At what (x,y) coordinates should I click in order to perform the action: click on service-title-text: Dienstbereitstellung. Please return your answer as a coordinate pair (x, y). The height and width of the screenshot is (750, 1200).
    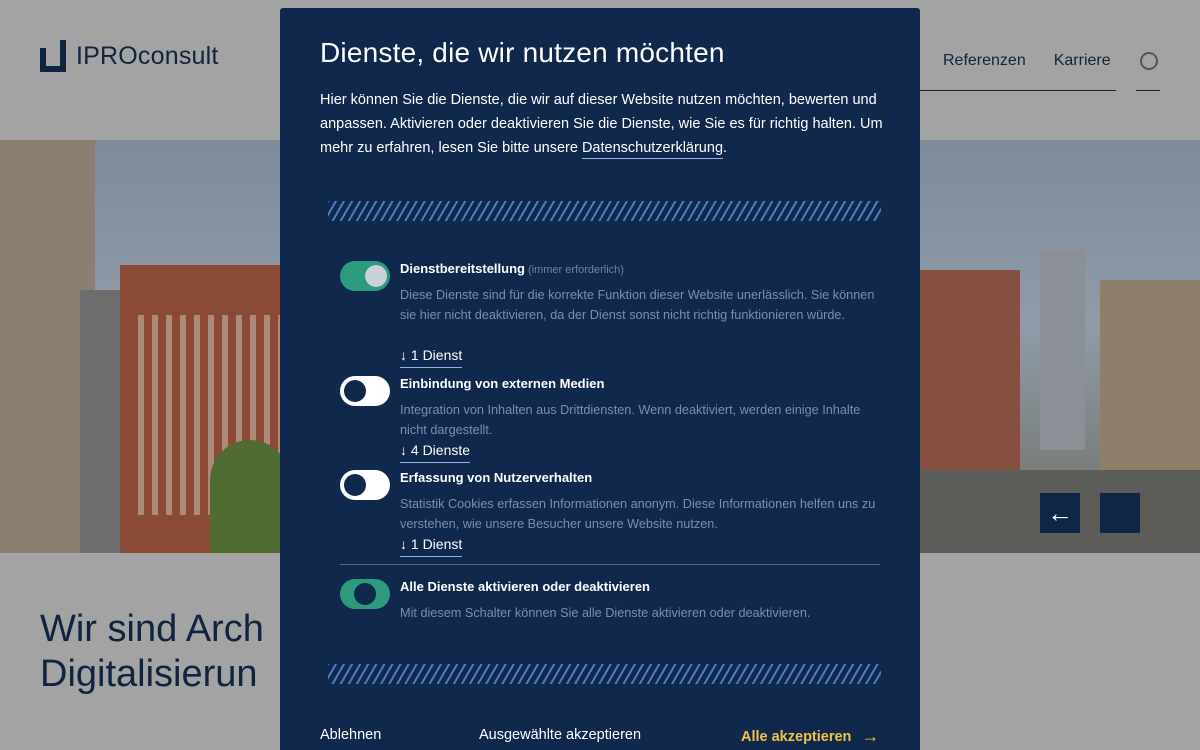
    Looking at the image, I should click on (462, 268).